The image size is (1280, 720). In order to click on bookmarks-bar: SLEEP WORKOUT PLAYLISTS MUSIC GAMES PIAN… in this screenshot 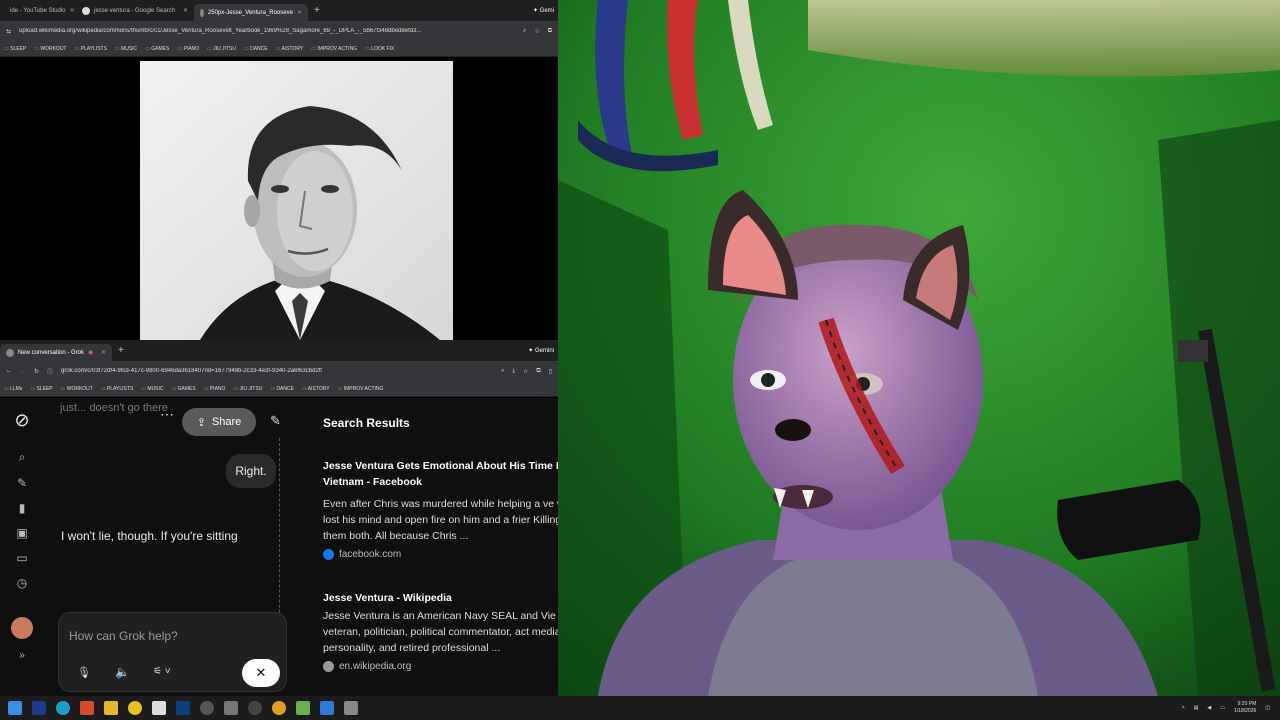, I will do `click(279, 49)`.